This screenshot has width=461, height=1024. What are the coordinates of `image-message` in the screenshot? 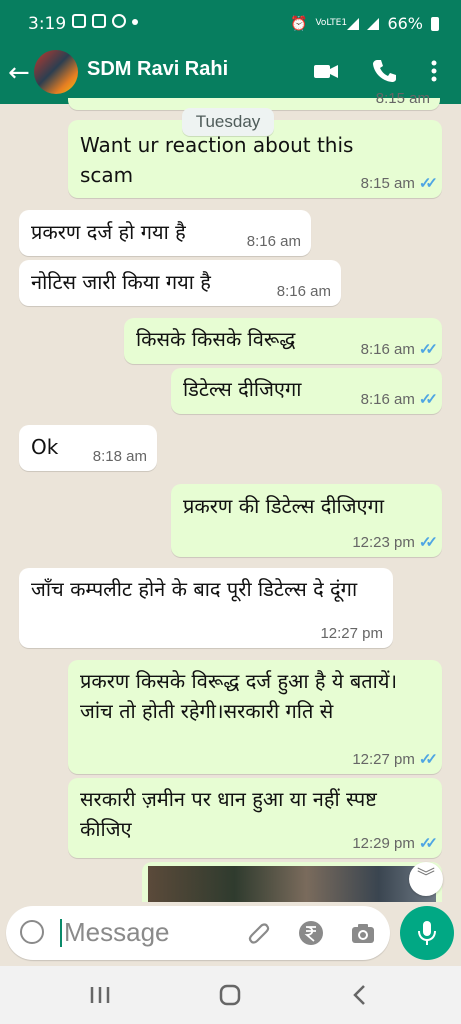 It's located at (292, 882).